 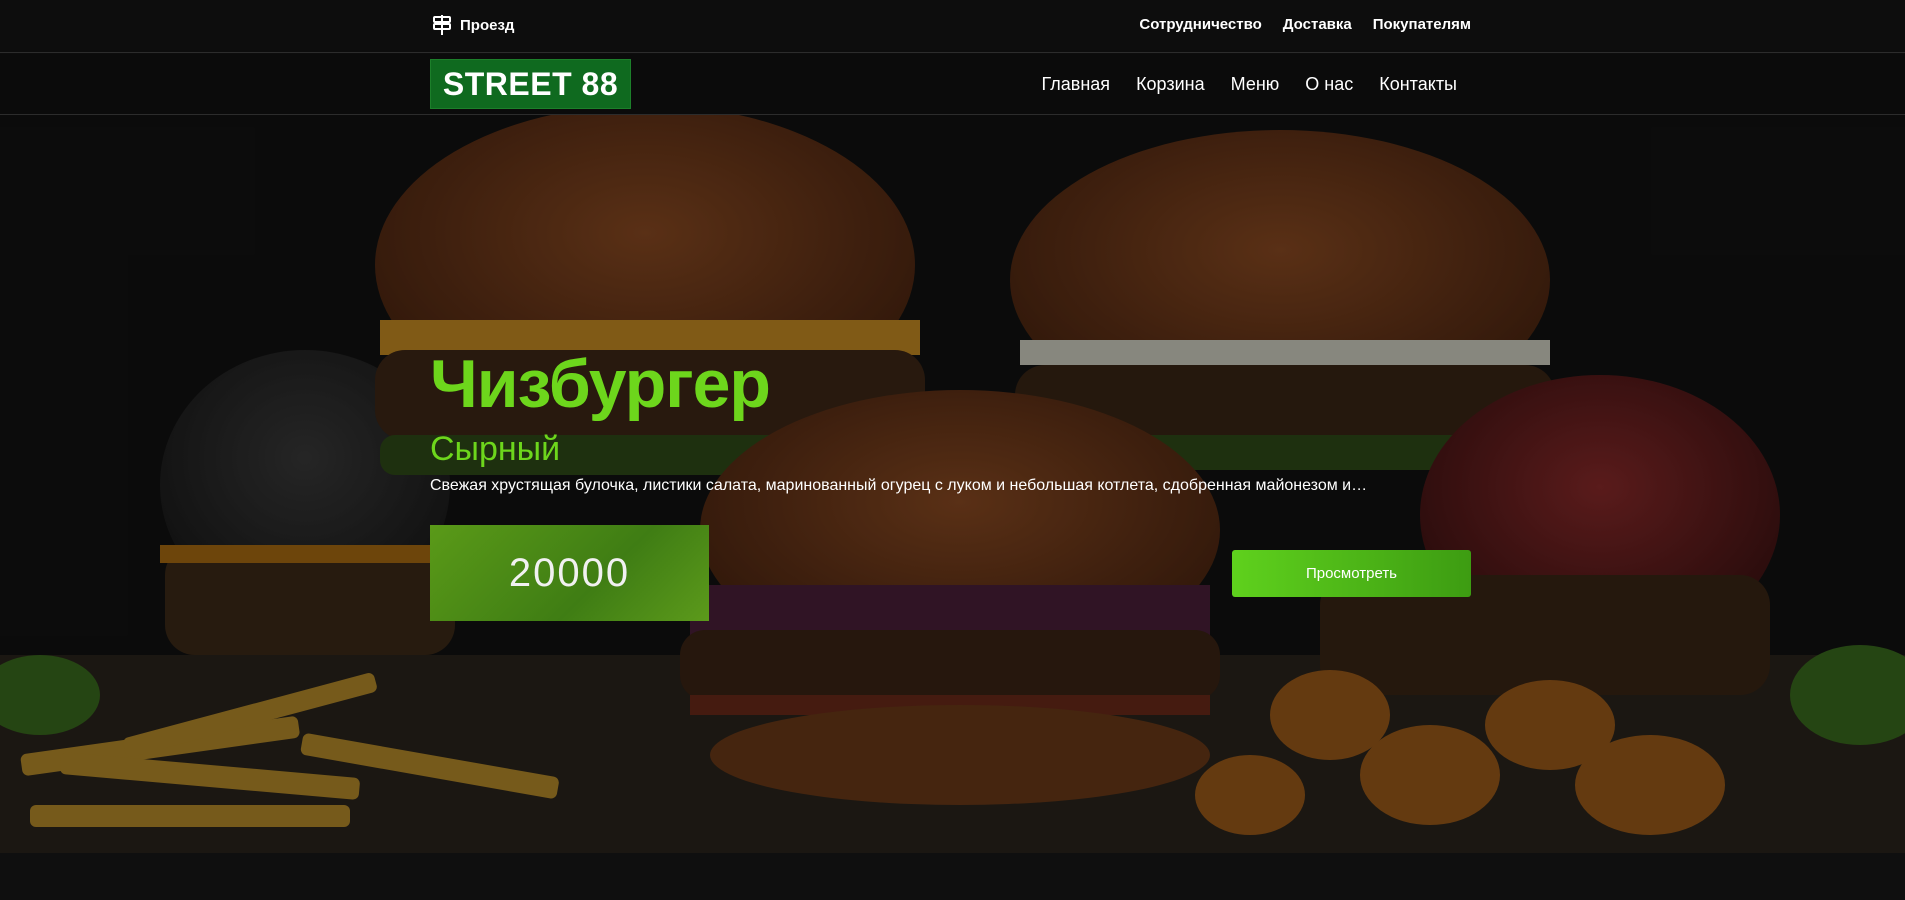 What do you see at coordinates (1200, 24) in the screenshot?
I see `toplink-cooperation: Сотрудничество` at bounding box center [1200, 24].